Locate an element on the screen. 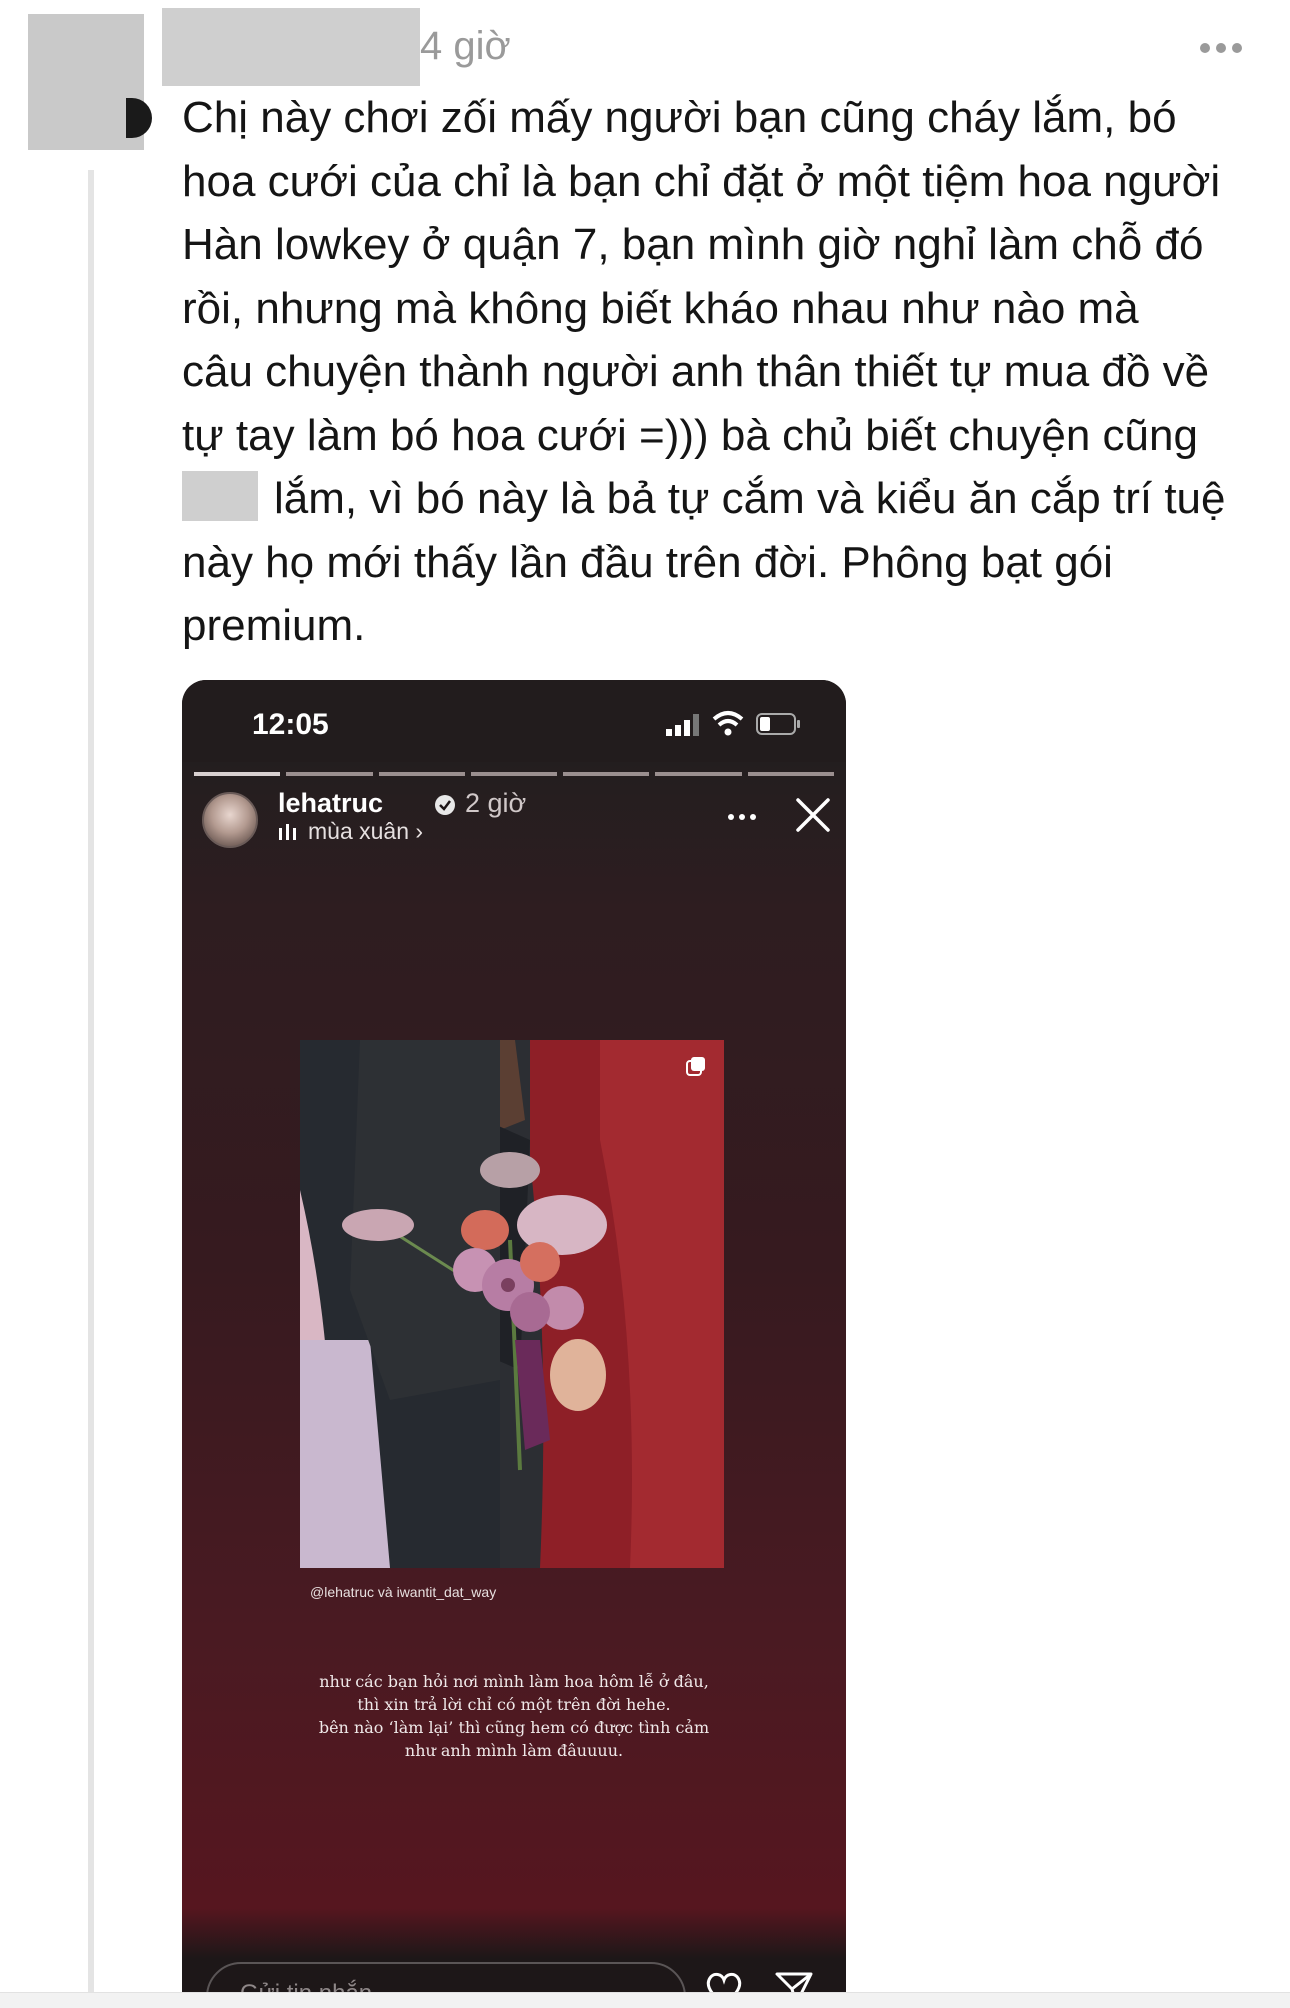 This screenshot has height=2008, width=1290. close-icon is located at coordinates (813, 815).